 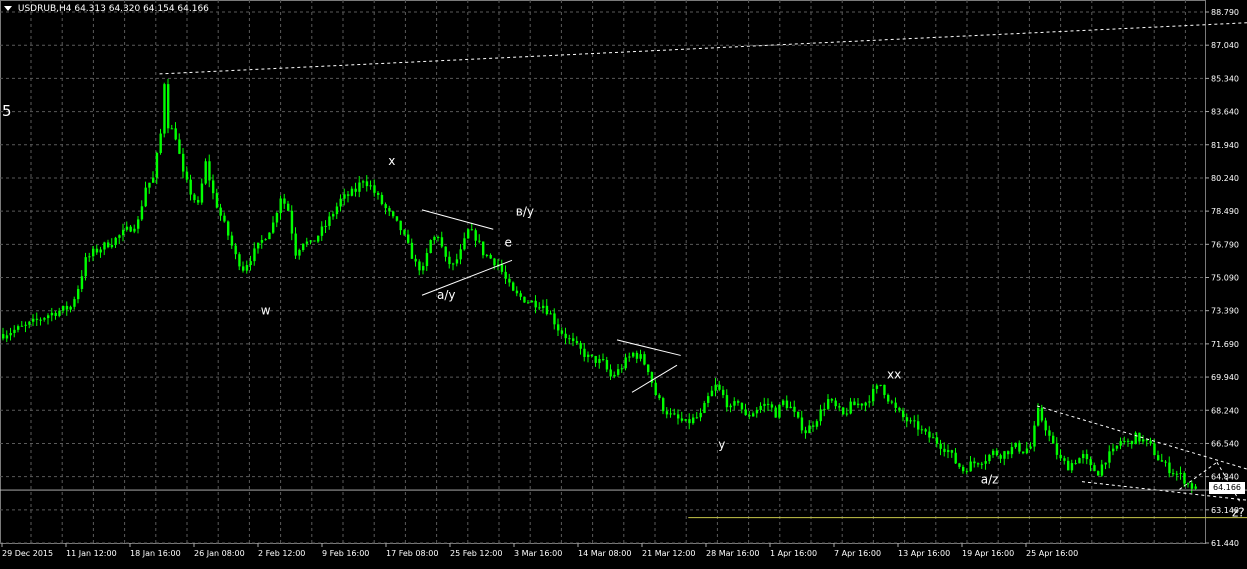 What do you see at coordinates (391, 161) in the screenshot?
I see `wave-label: x` at bounding box center [391, 161].